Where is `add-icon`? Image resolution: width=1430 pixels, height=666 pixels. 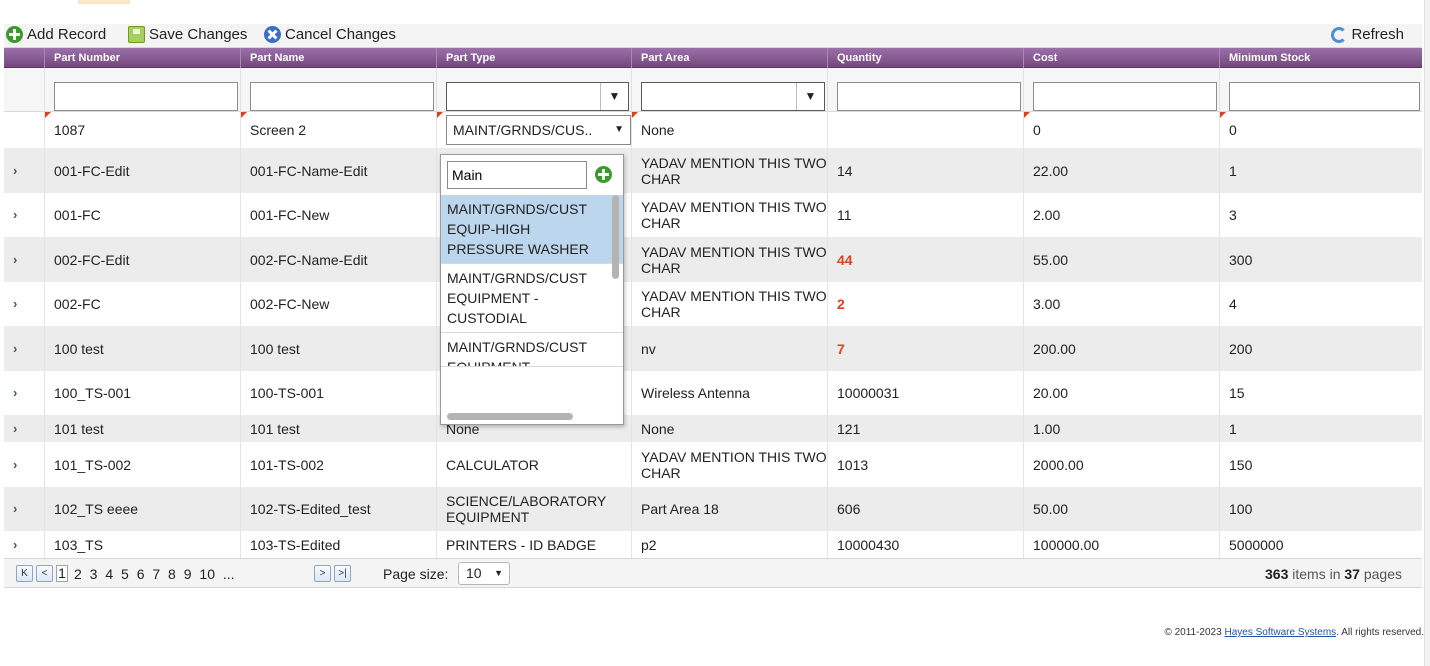 add-icon is located at coordinates (14, 34).